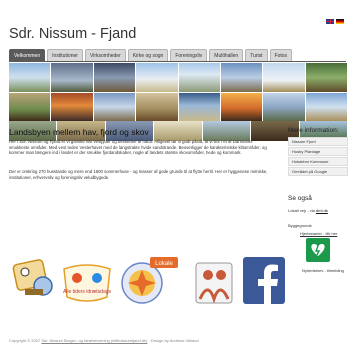 This screenshot has height=351, width=354. Describe the element at coordinates (318, 233) in the screenshot. I see `defibrillator-link: Hjertestarter - tilk her` at that location.